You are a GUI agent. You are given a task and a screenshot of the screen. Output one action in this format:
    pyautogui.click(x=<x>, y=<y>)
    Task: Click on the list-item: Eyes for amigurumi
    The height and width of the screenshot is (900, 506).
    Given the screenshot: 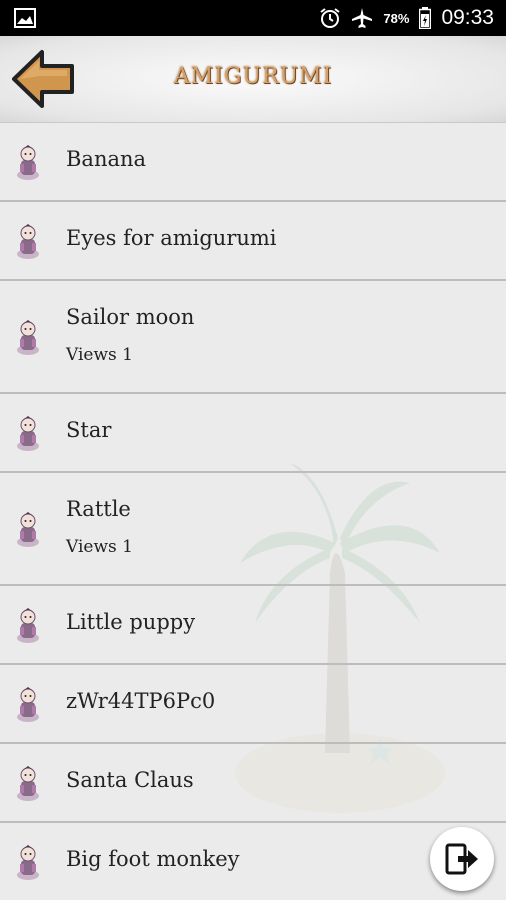 What is the action you would take?
    pyautogui.click(x=253, y=241)
    